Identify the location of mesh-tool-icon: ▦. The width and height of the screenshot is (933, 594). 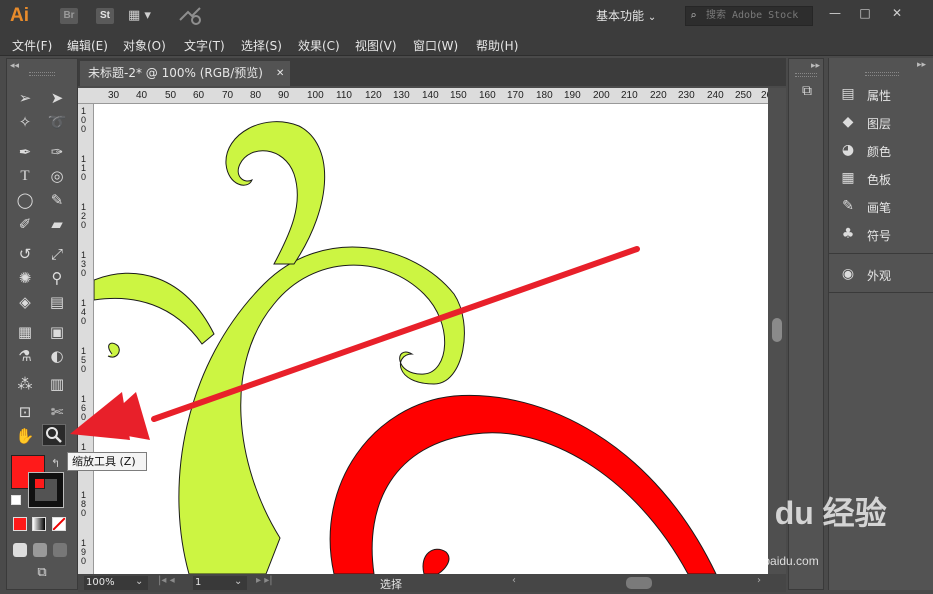
(25, 332).